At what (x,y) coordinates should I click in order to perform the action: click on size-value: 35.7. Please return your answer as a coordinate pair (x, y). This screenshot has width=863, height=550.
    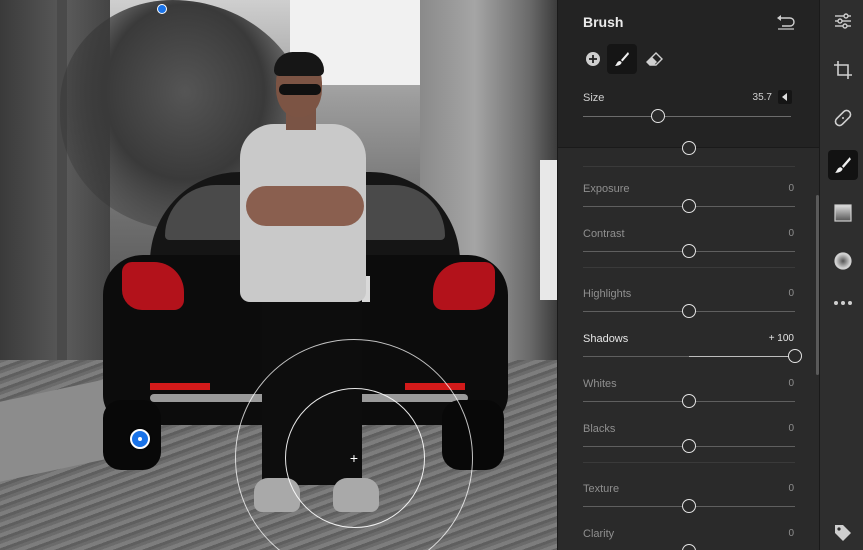
    Looking at the image, I should click on (755, 97).